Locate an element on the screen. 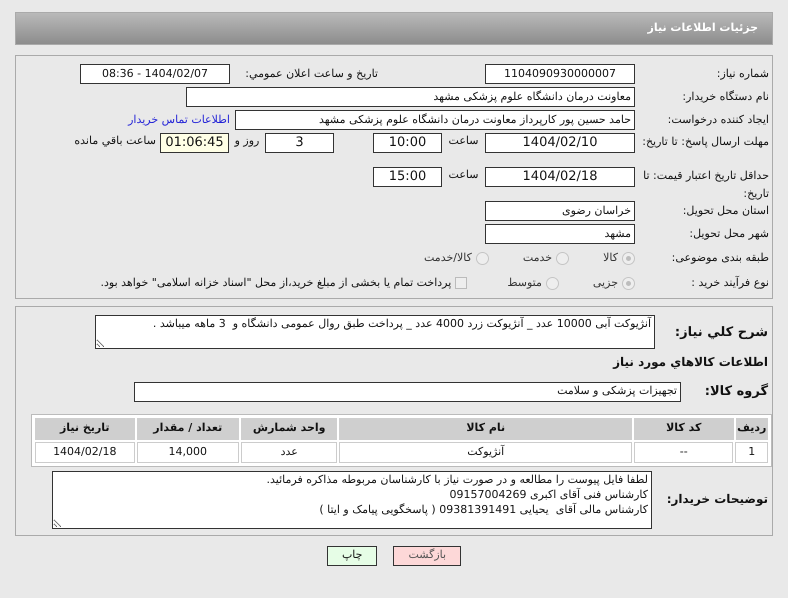 This screenshot has width=788, height=598. deadline-date-field: 1404/02/10 is located at coordinates (560, 143).